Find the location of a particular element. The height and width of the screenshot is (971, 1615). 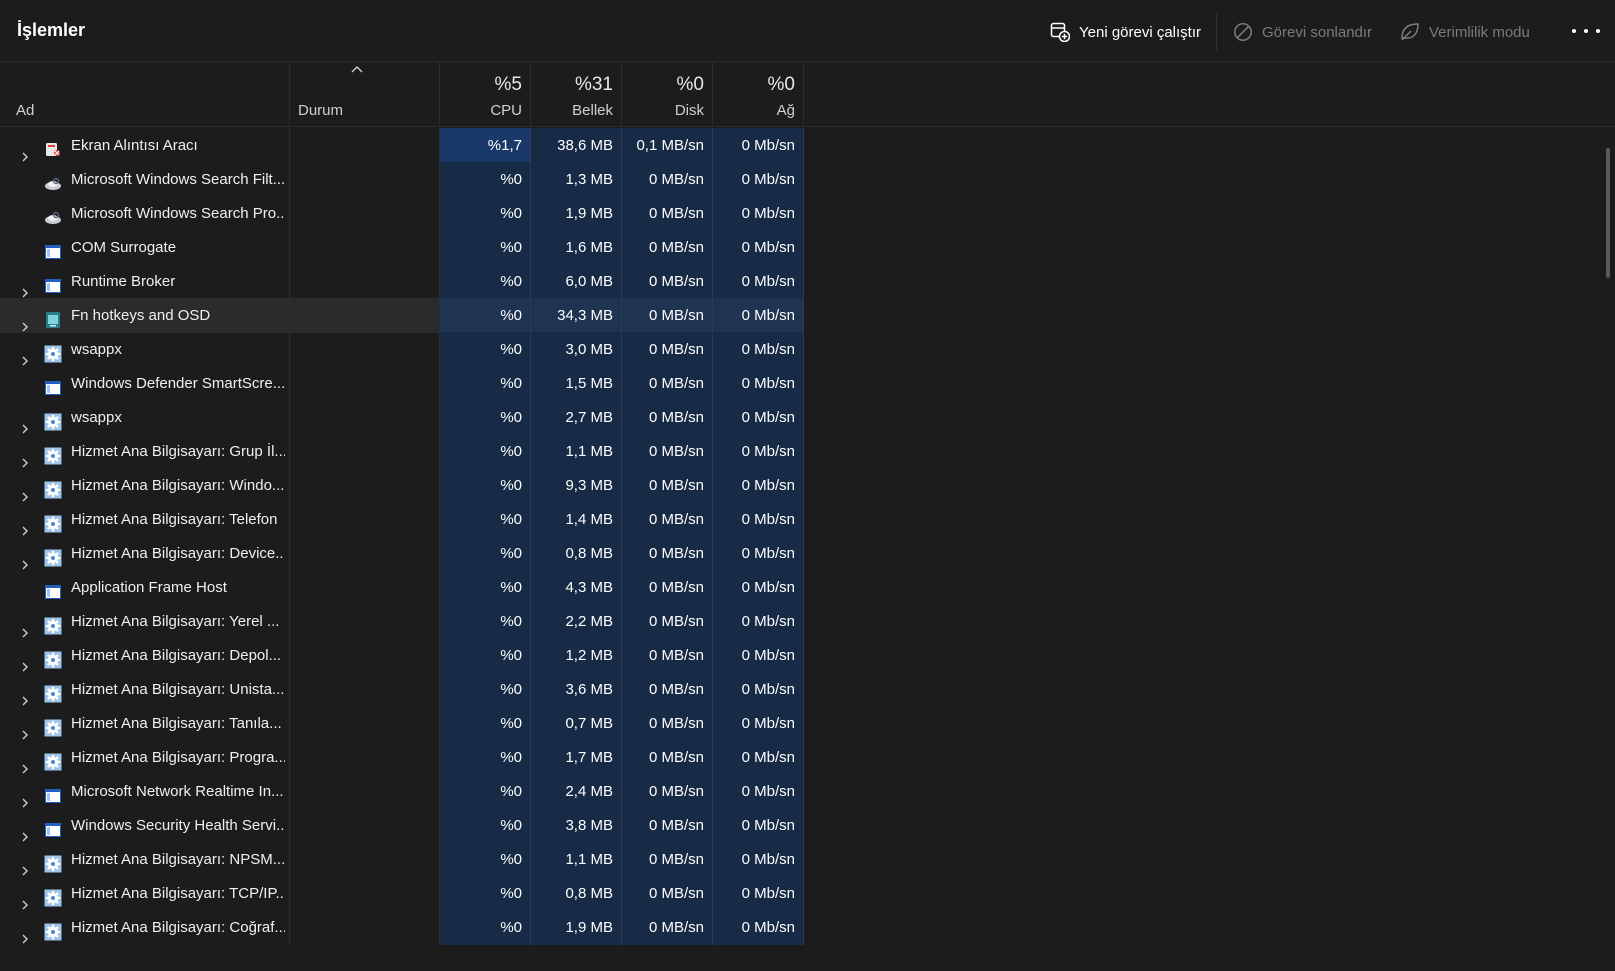

table-row: COM Surrogate %0 1,6 MB 0 MB/sn 0 Mb/sn is located at coordinates (807, 247).